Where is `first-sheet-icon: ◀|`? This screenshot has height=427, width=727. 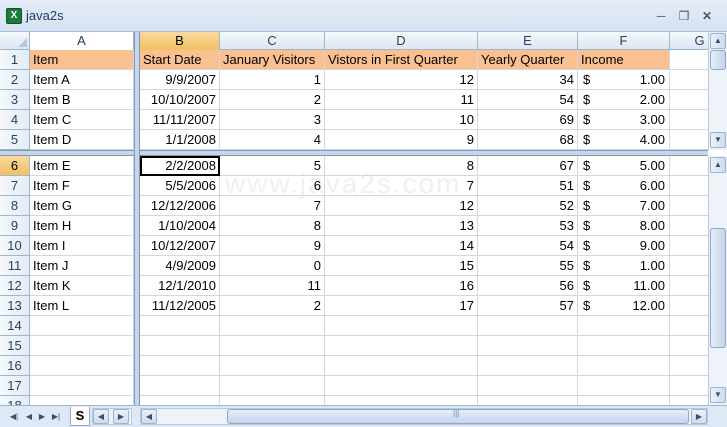 first-sheet-icon: ◀| is located at coordinates (14, 417).